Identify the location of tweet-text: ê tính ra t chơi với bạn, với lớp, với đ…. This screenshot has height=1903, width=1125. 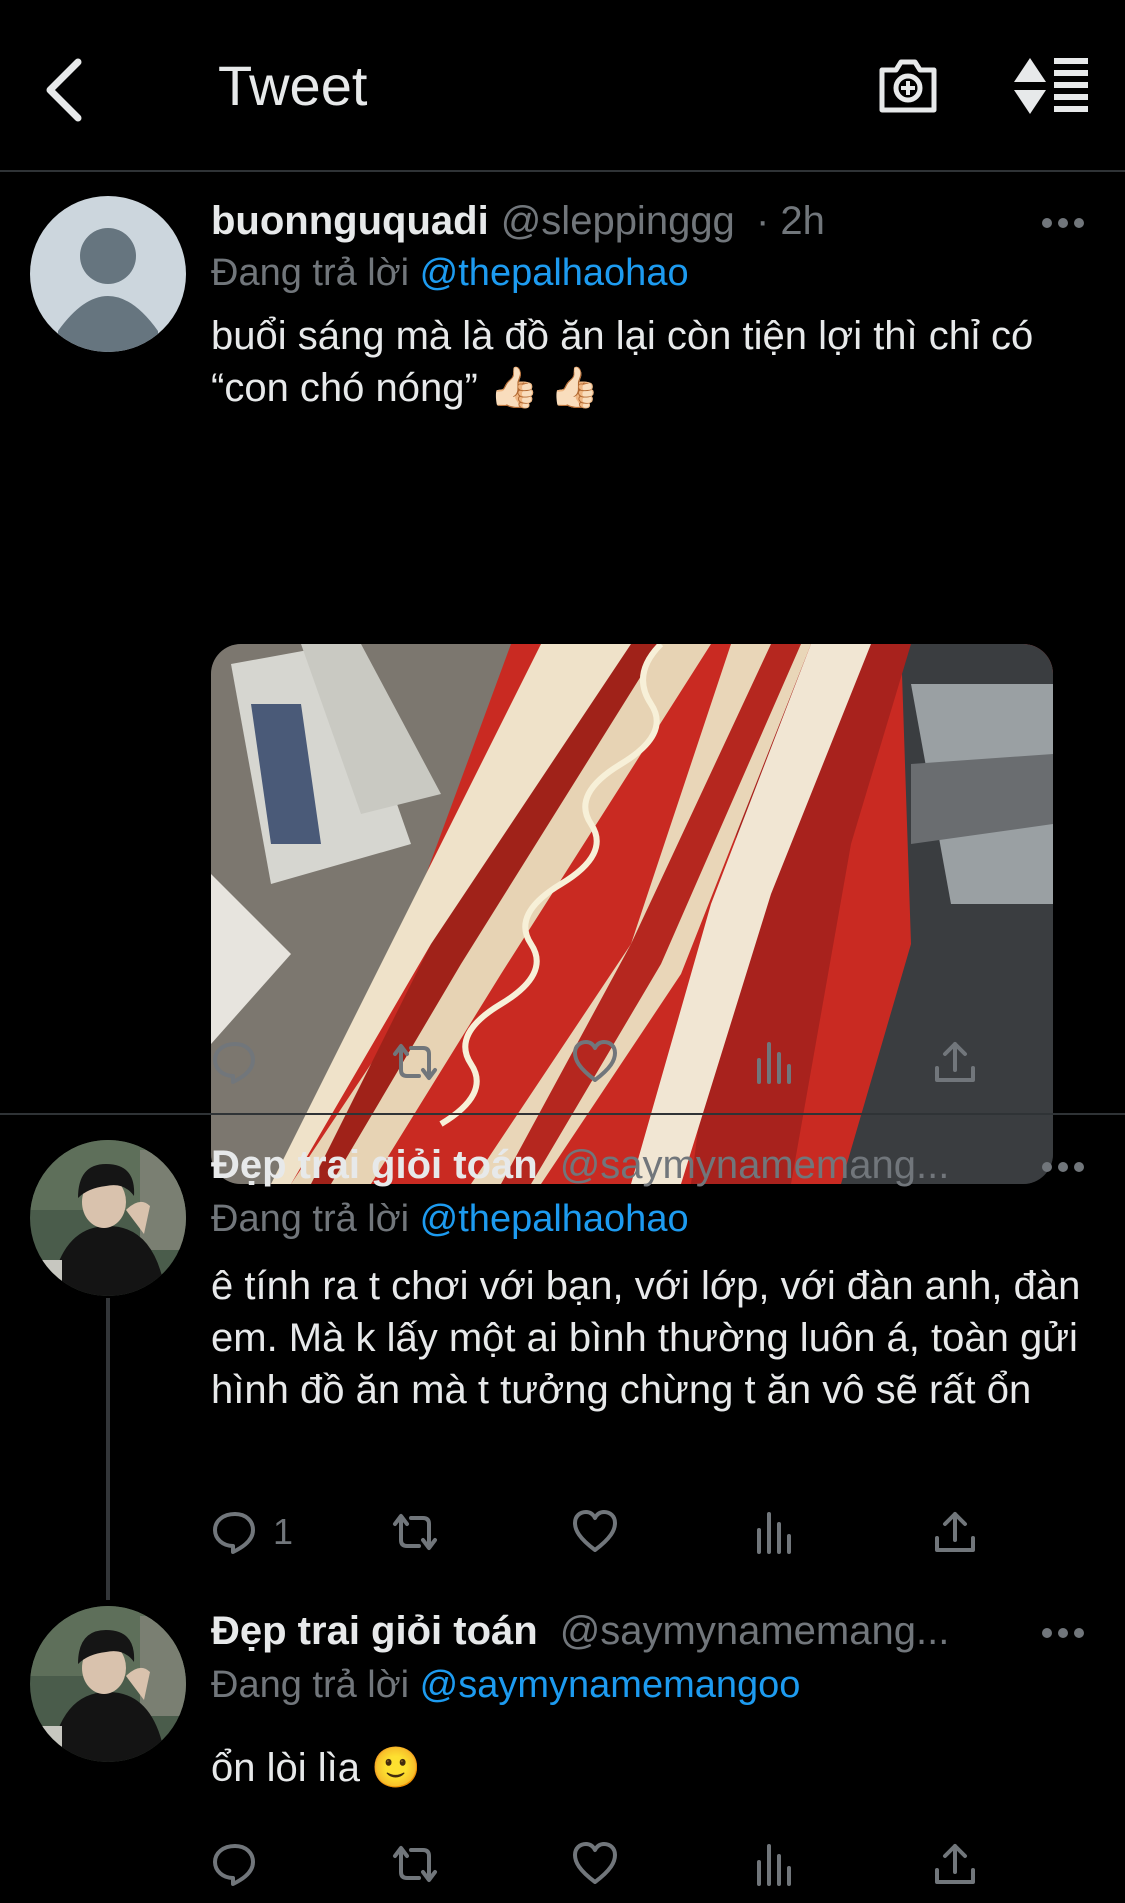
(646, 1338).